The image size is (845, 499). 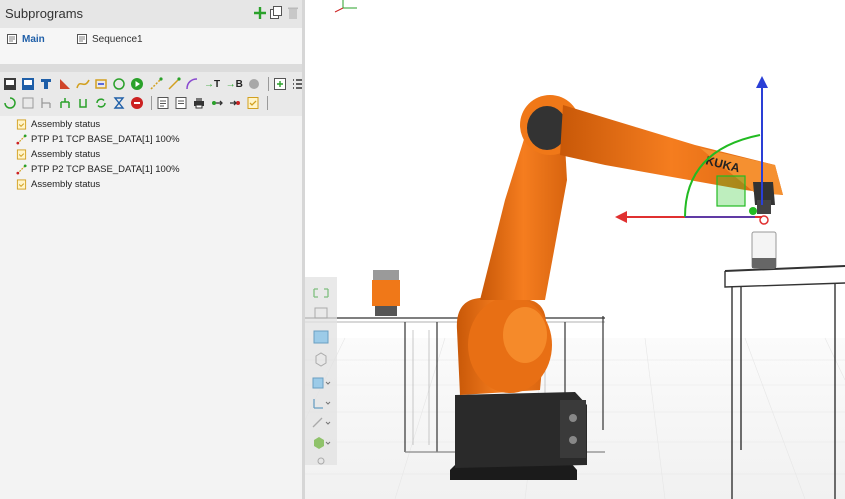 I want to click on circ-icon, so click(x=192, y=84).